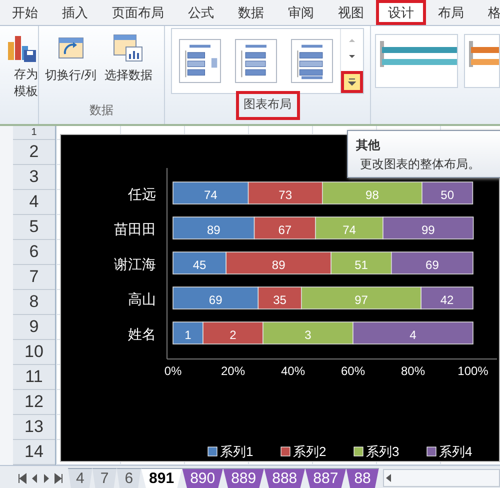  Describe the element at coordinates (325, 478) in the screenshot. I see `sheet-tab: 887` at that location.